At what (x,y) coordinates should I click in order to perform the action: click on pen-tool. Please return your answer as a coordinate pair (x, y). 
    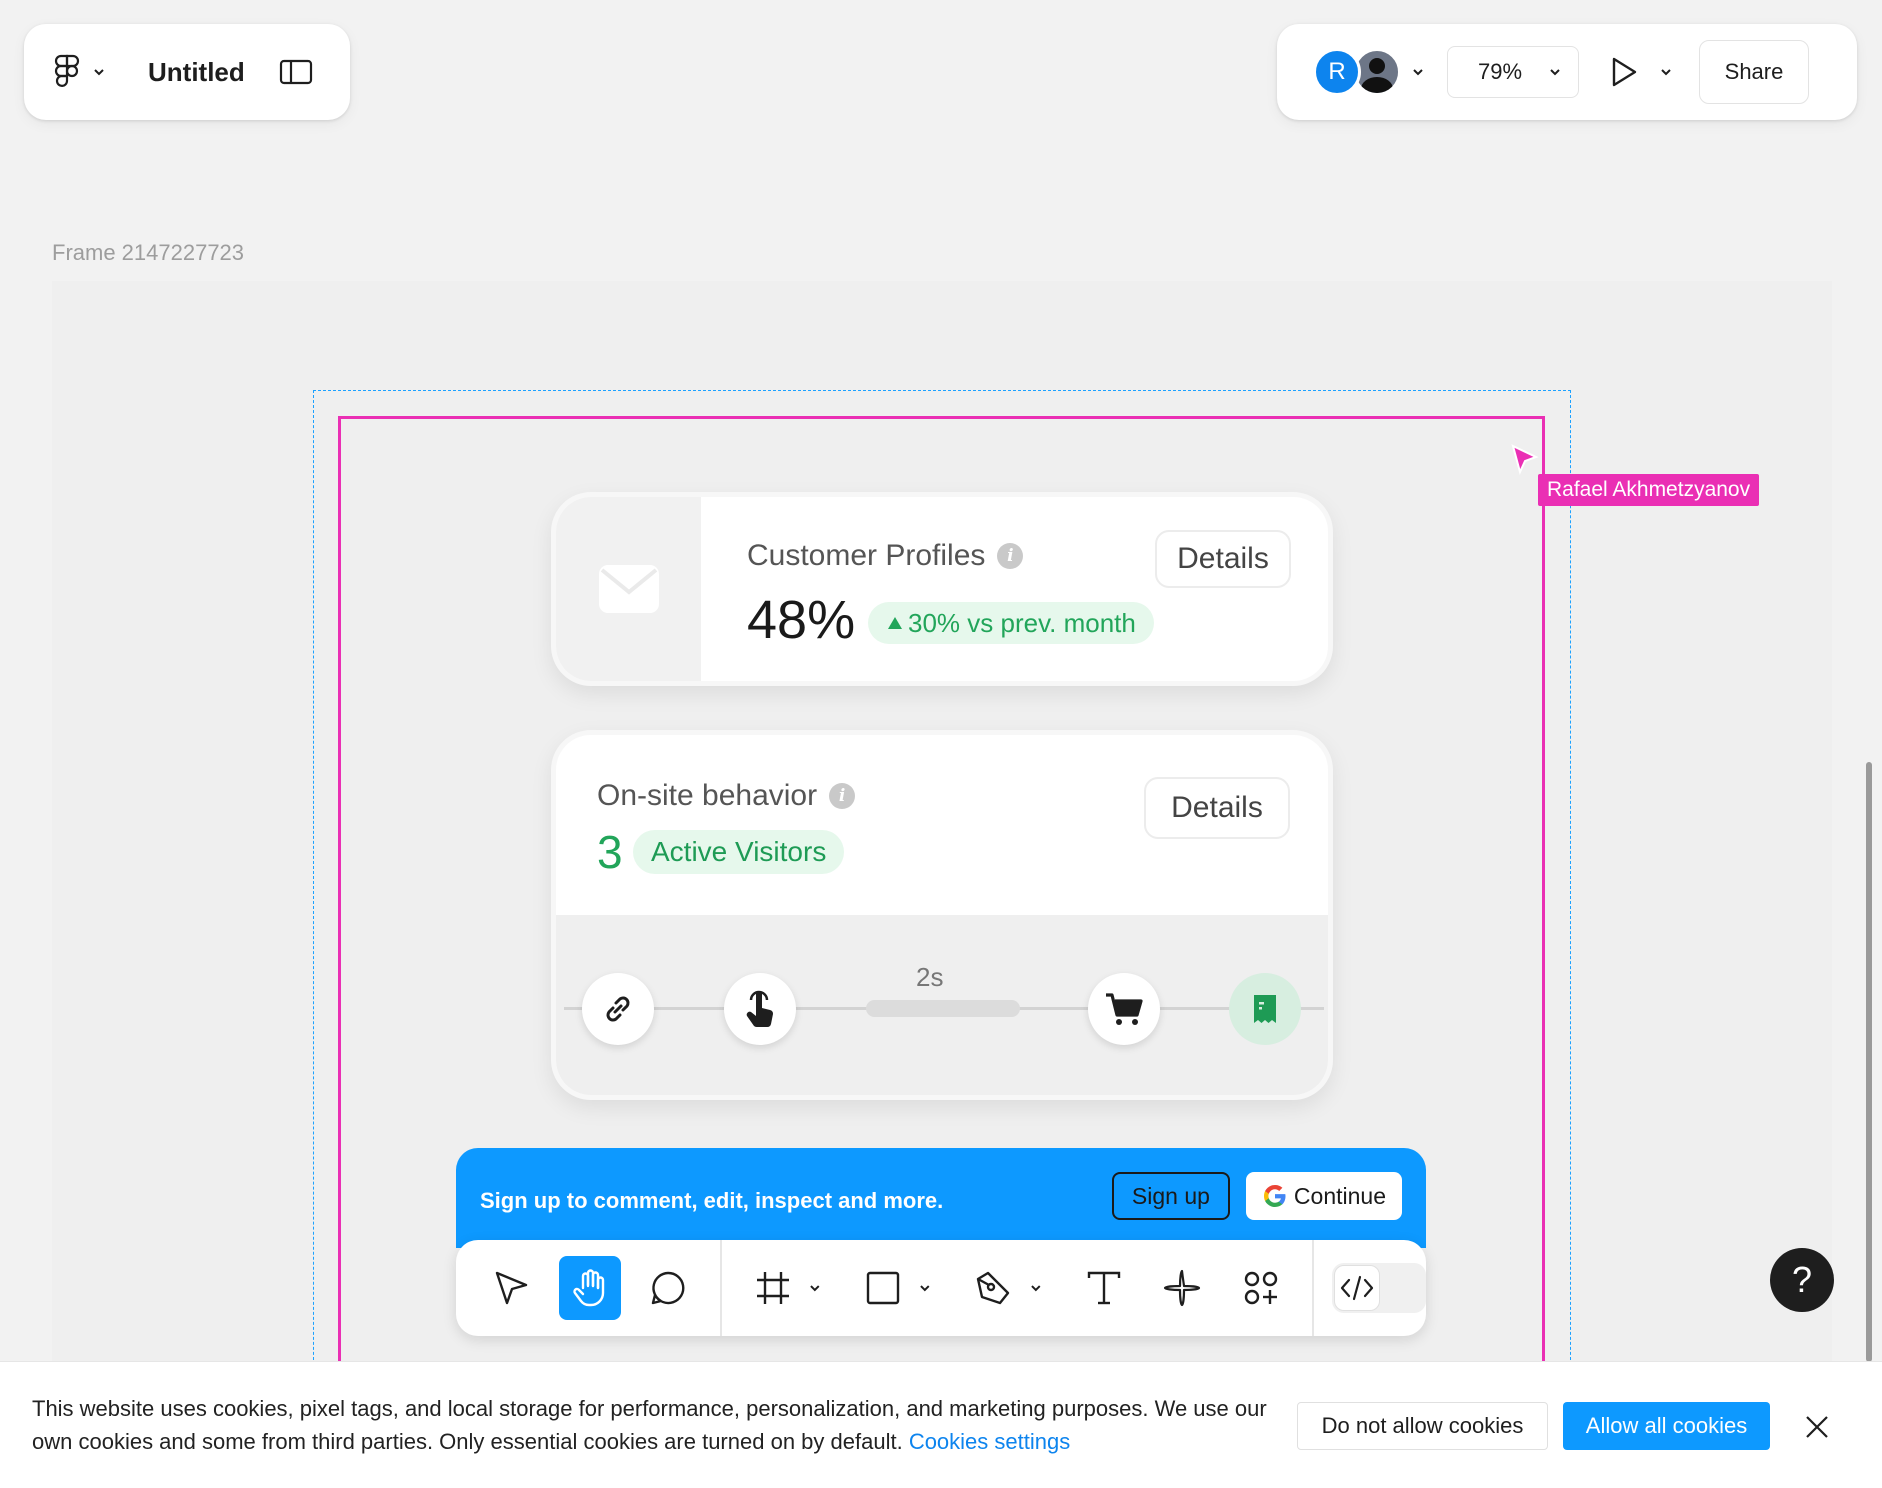
    Looking at the image, I should click on (993, 1288).